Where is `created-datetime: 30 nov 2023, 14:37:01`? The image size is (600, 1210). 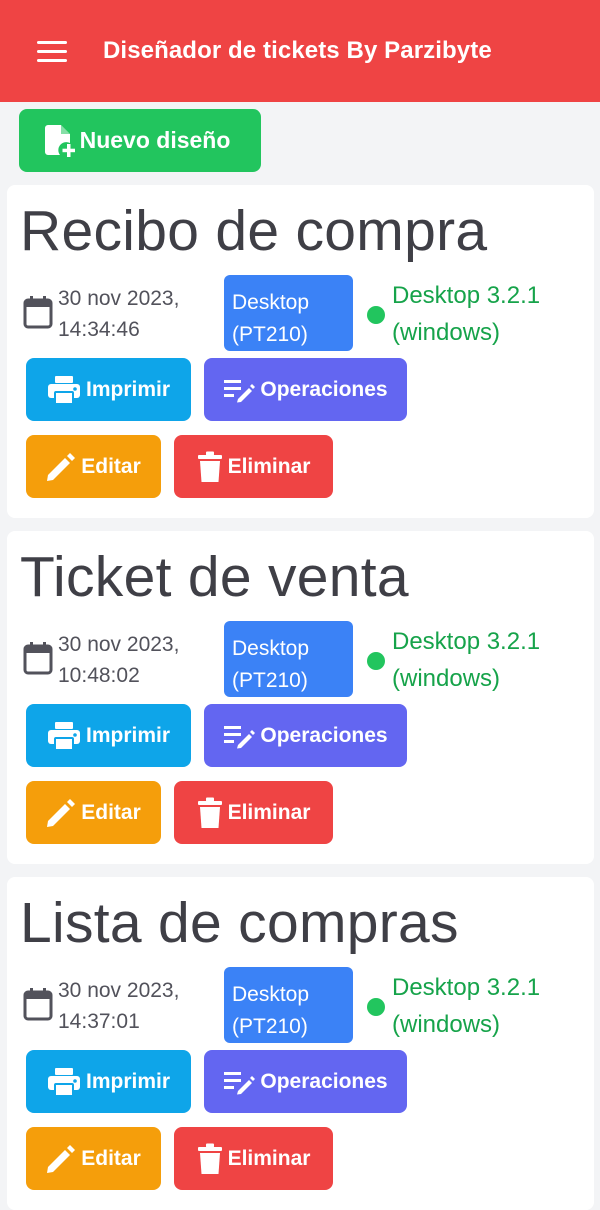 created-datetime: 30 nov 2023, 14:37:01 is located at coordinates (118, 1006).